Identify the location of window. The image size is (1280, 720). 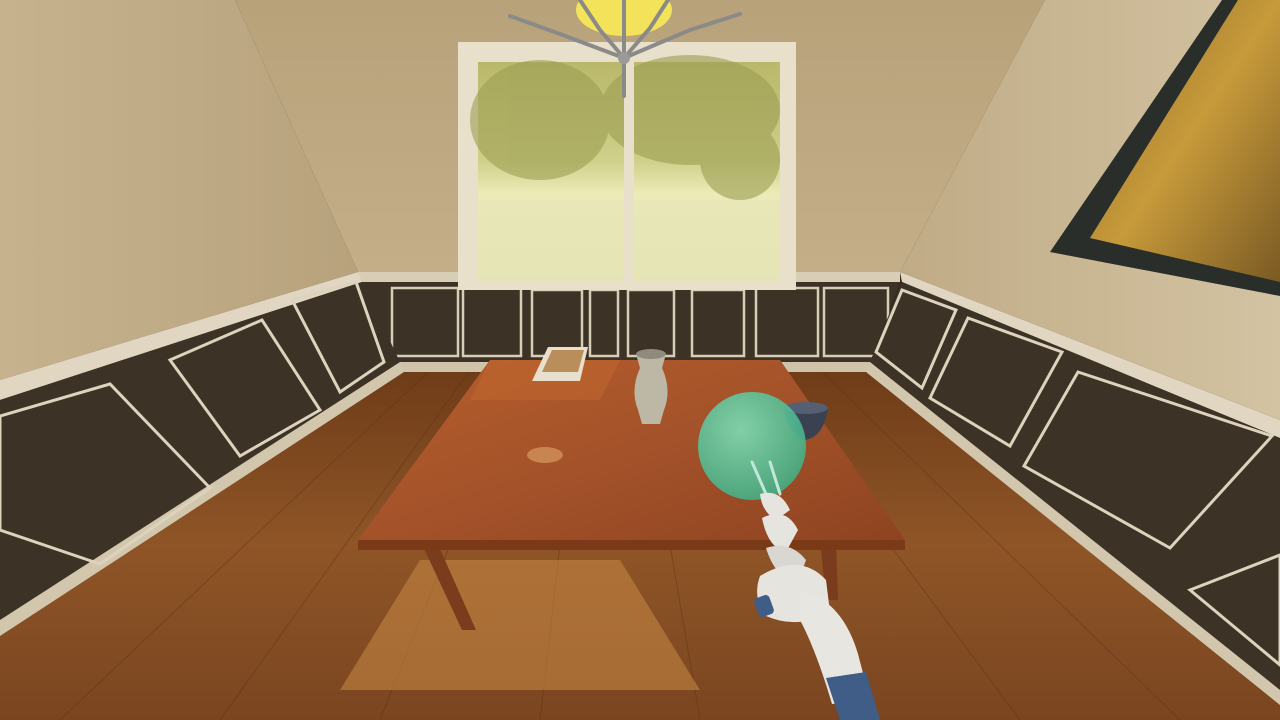
(627, 166).